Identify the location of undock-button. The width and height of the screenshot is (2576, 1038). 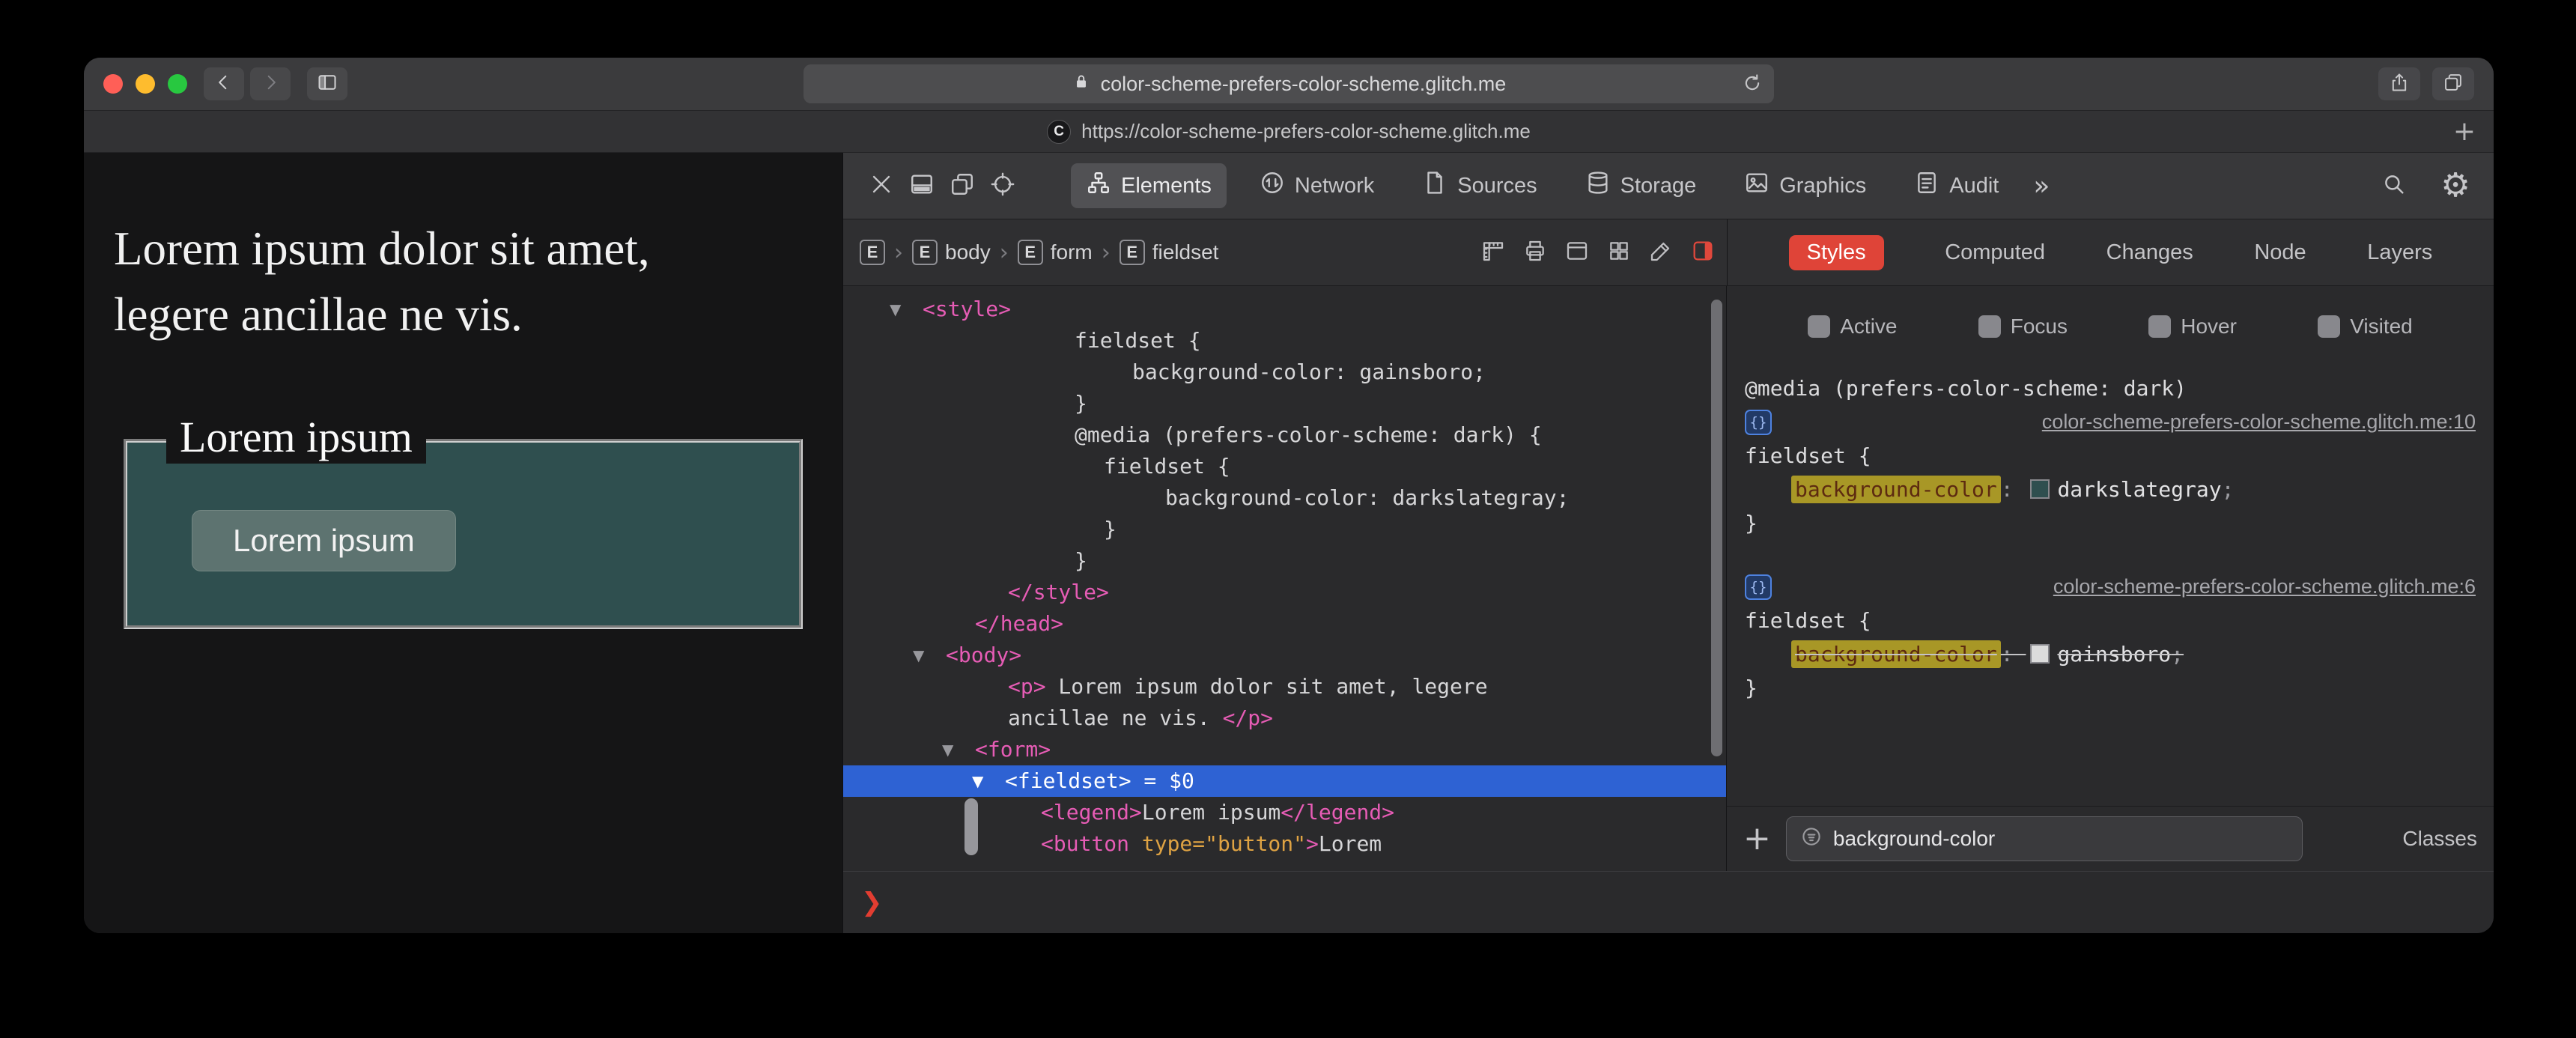
(962, 186).